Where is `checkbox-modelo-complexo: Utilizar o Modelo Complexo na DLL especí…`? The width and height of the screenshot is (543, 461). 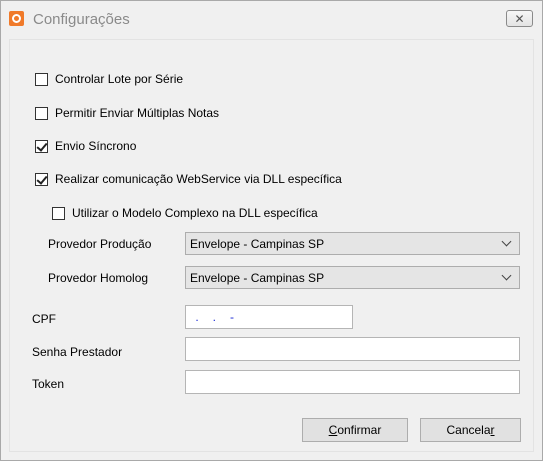
checkbox-modelo-complexo: Utilizar o Modelo Complexo na DLL especí… is located at coordinates (185, 213).